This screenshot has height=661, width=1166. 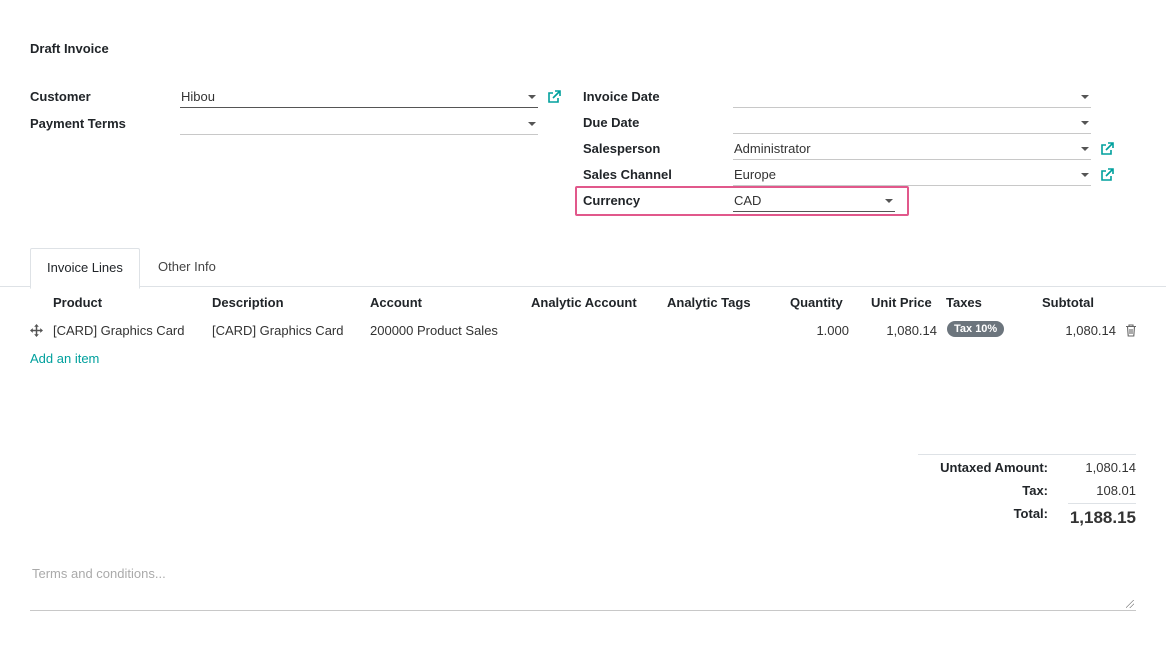 I want to click on totals-divider, so click(x=1027, y=454).